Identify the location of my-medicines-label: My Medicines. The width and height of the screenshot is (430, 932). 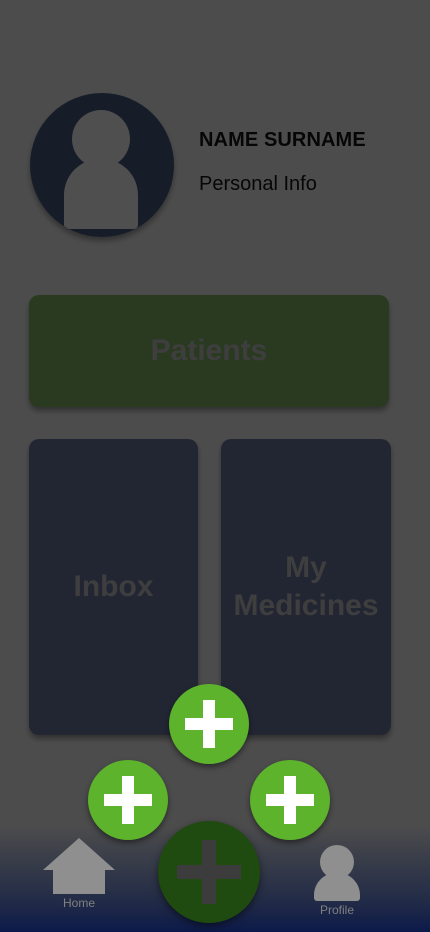
(306, 586).